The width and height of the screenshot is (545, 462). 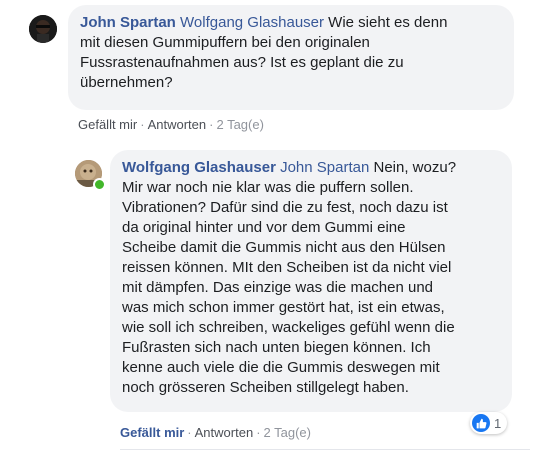 I want to click on mention-tag: Wolfgang Glashauser, so click(x=252, y=22).